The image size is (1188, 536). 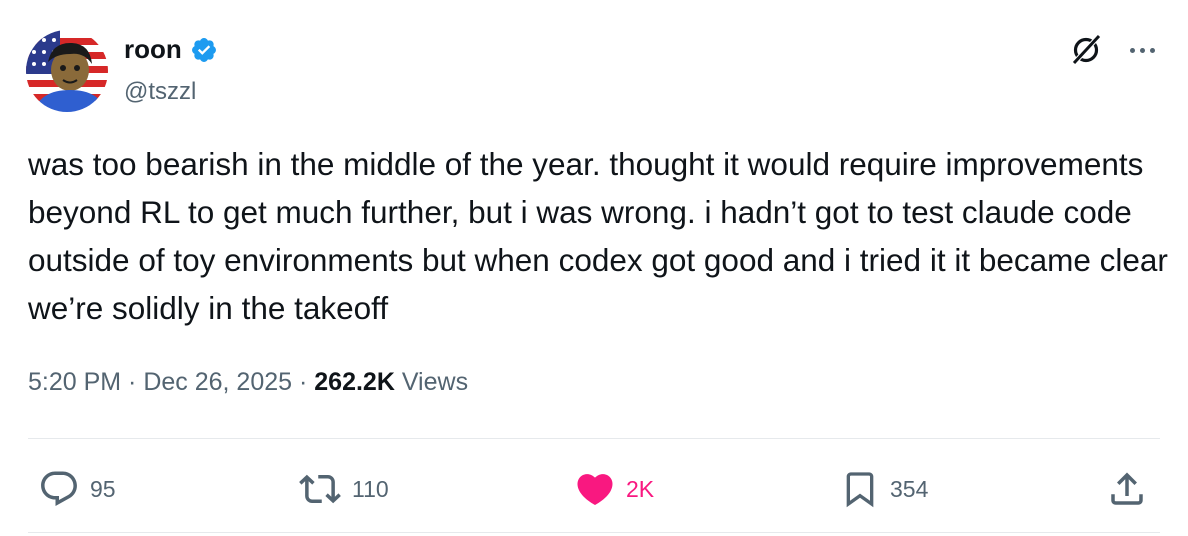 I want to click on author-display-name: roon, so click(x=153, y=49).